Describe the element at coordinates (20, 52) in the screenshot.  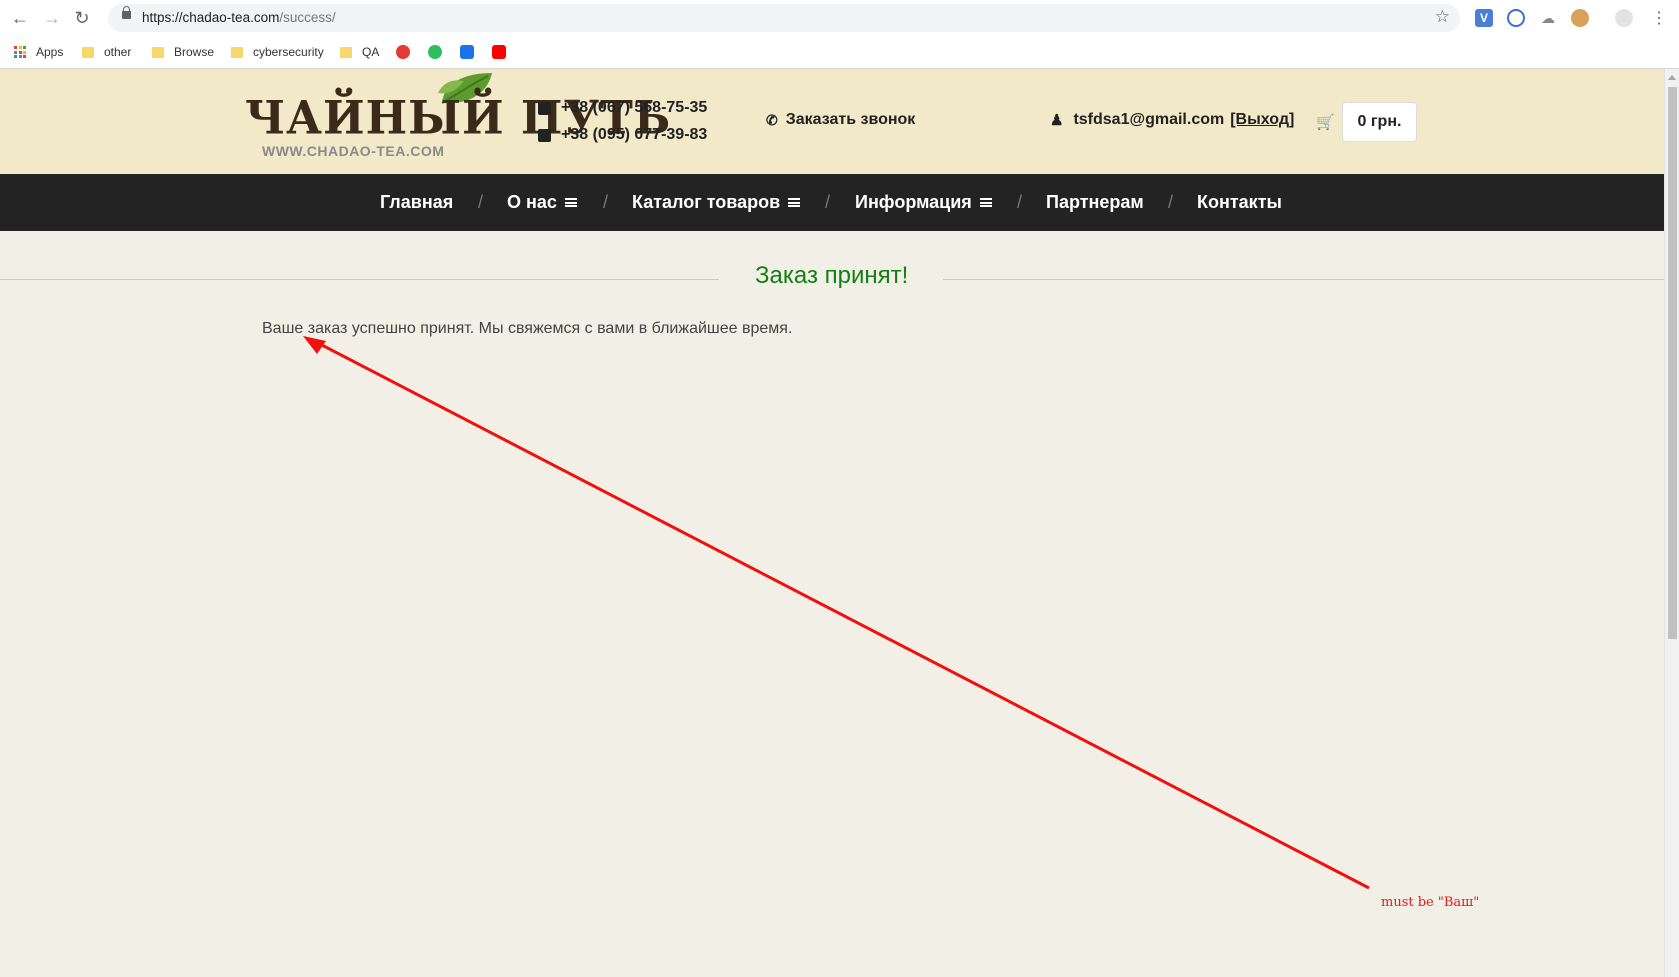
I see `apps-grid-icon` at that location.